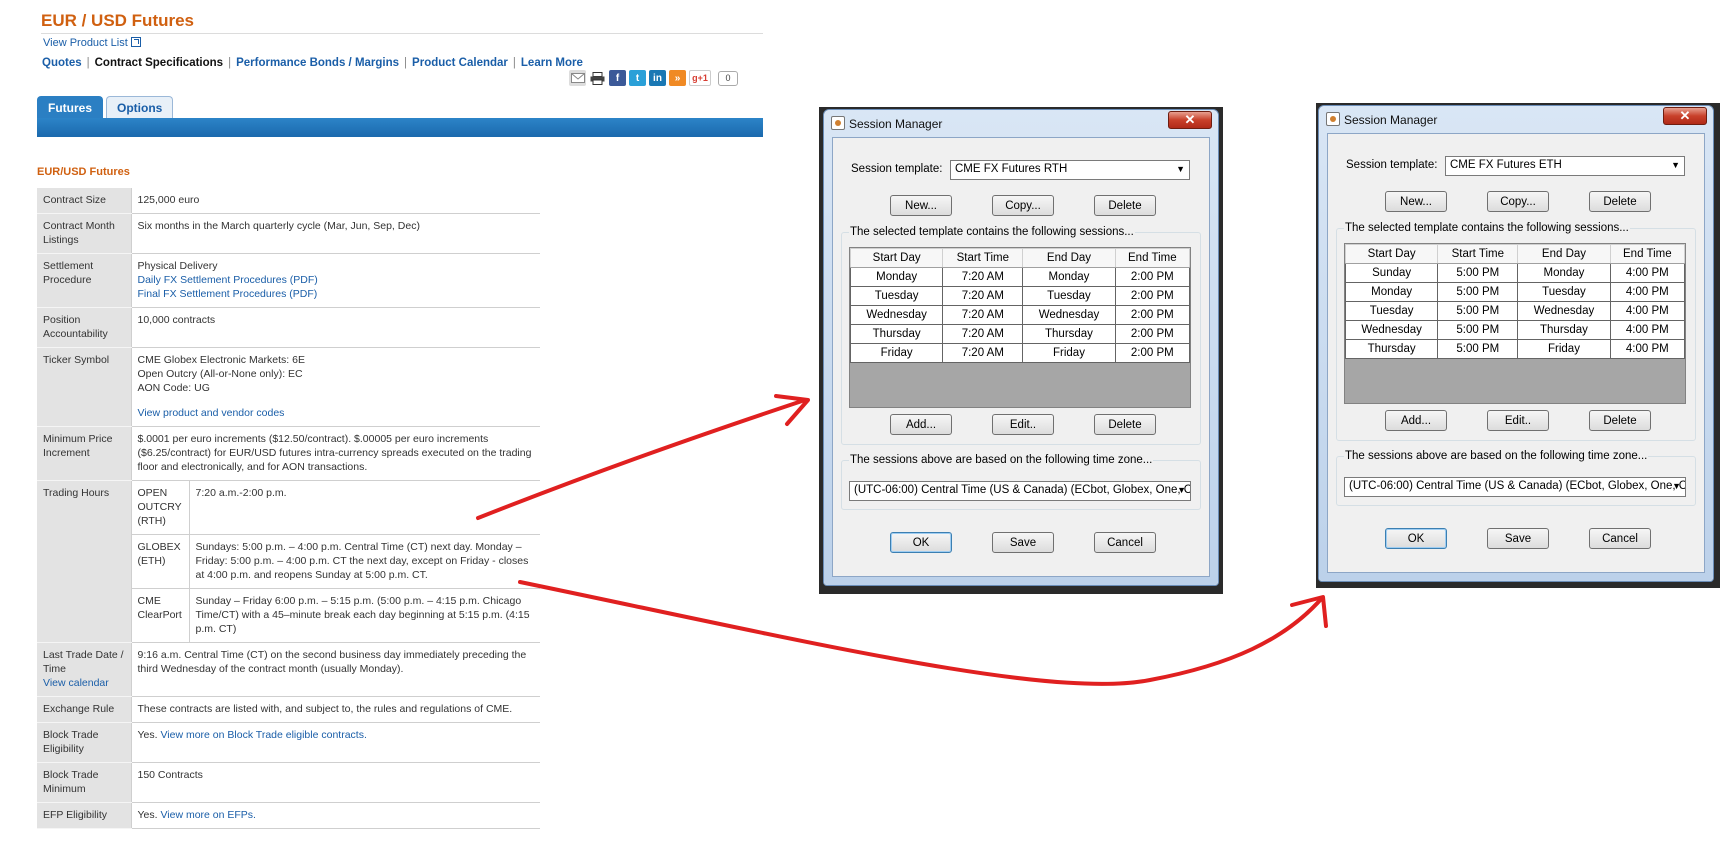 This screenshot has height=852, width=1726. I want to click on cell-end-day: Tuesday, so click(1564, 292).